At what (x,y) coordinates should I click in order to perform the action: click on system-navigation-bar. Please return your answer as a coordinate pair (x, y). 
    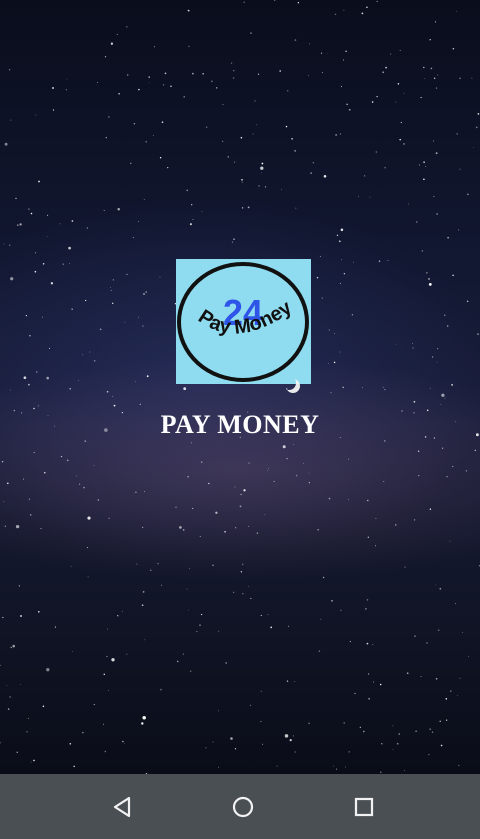
    Looking at the image, I should click on (240, 806).